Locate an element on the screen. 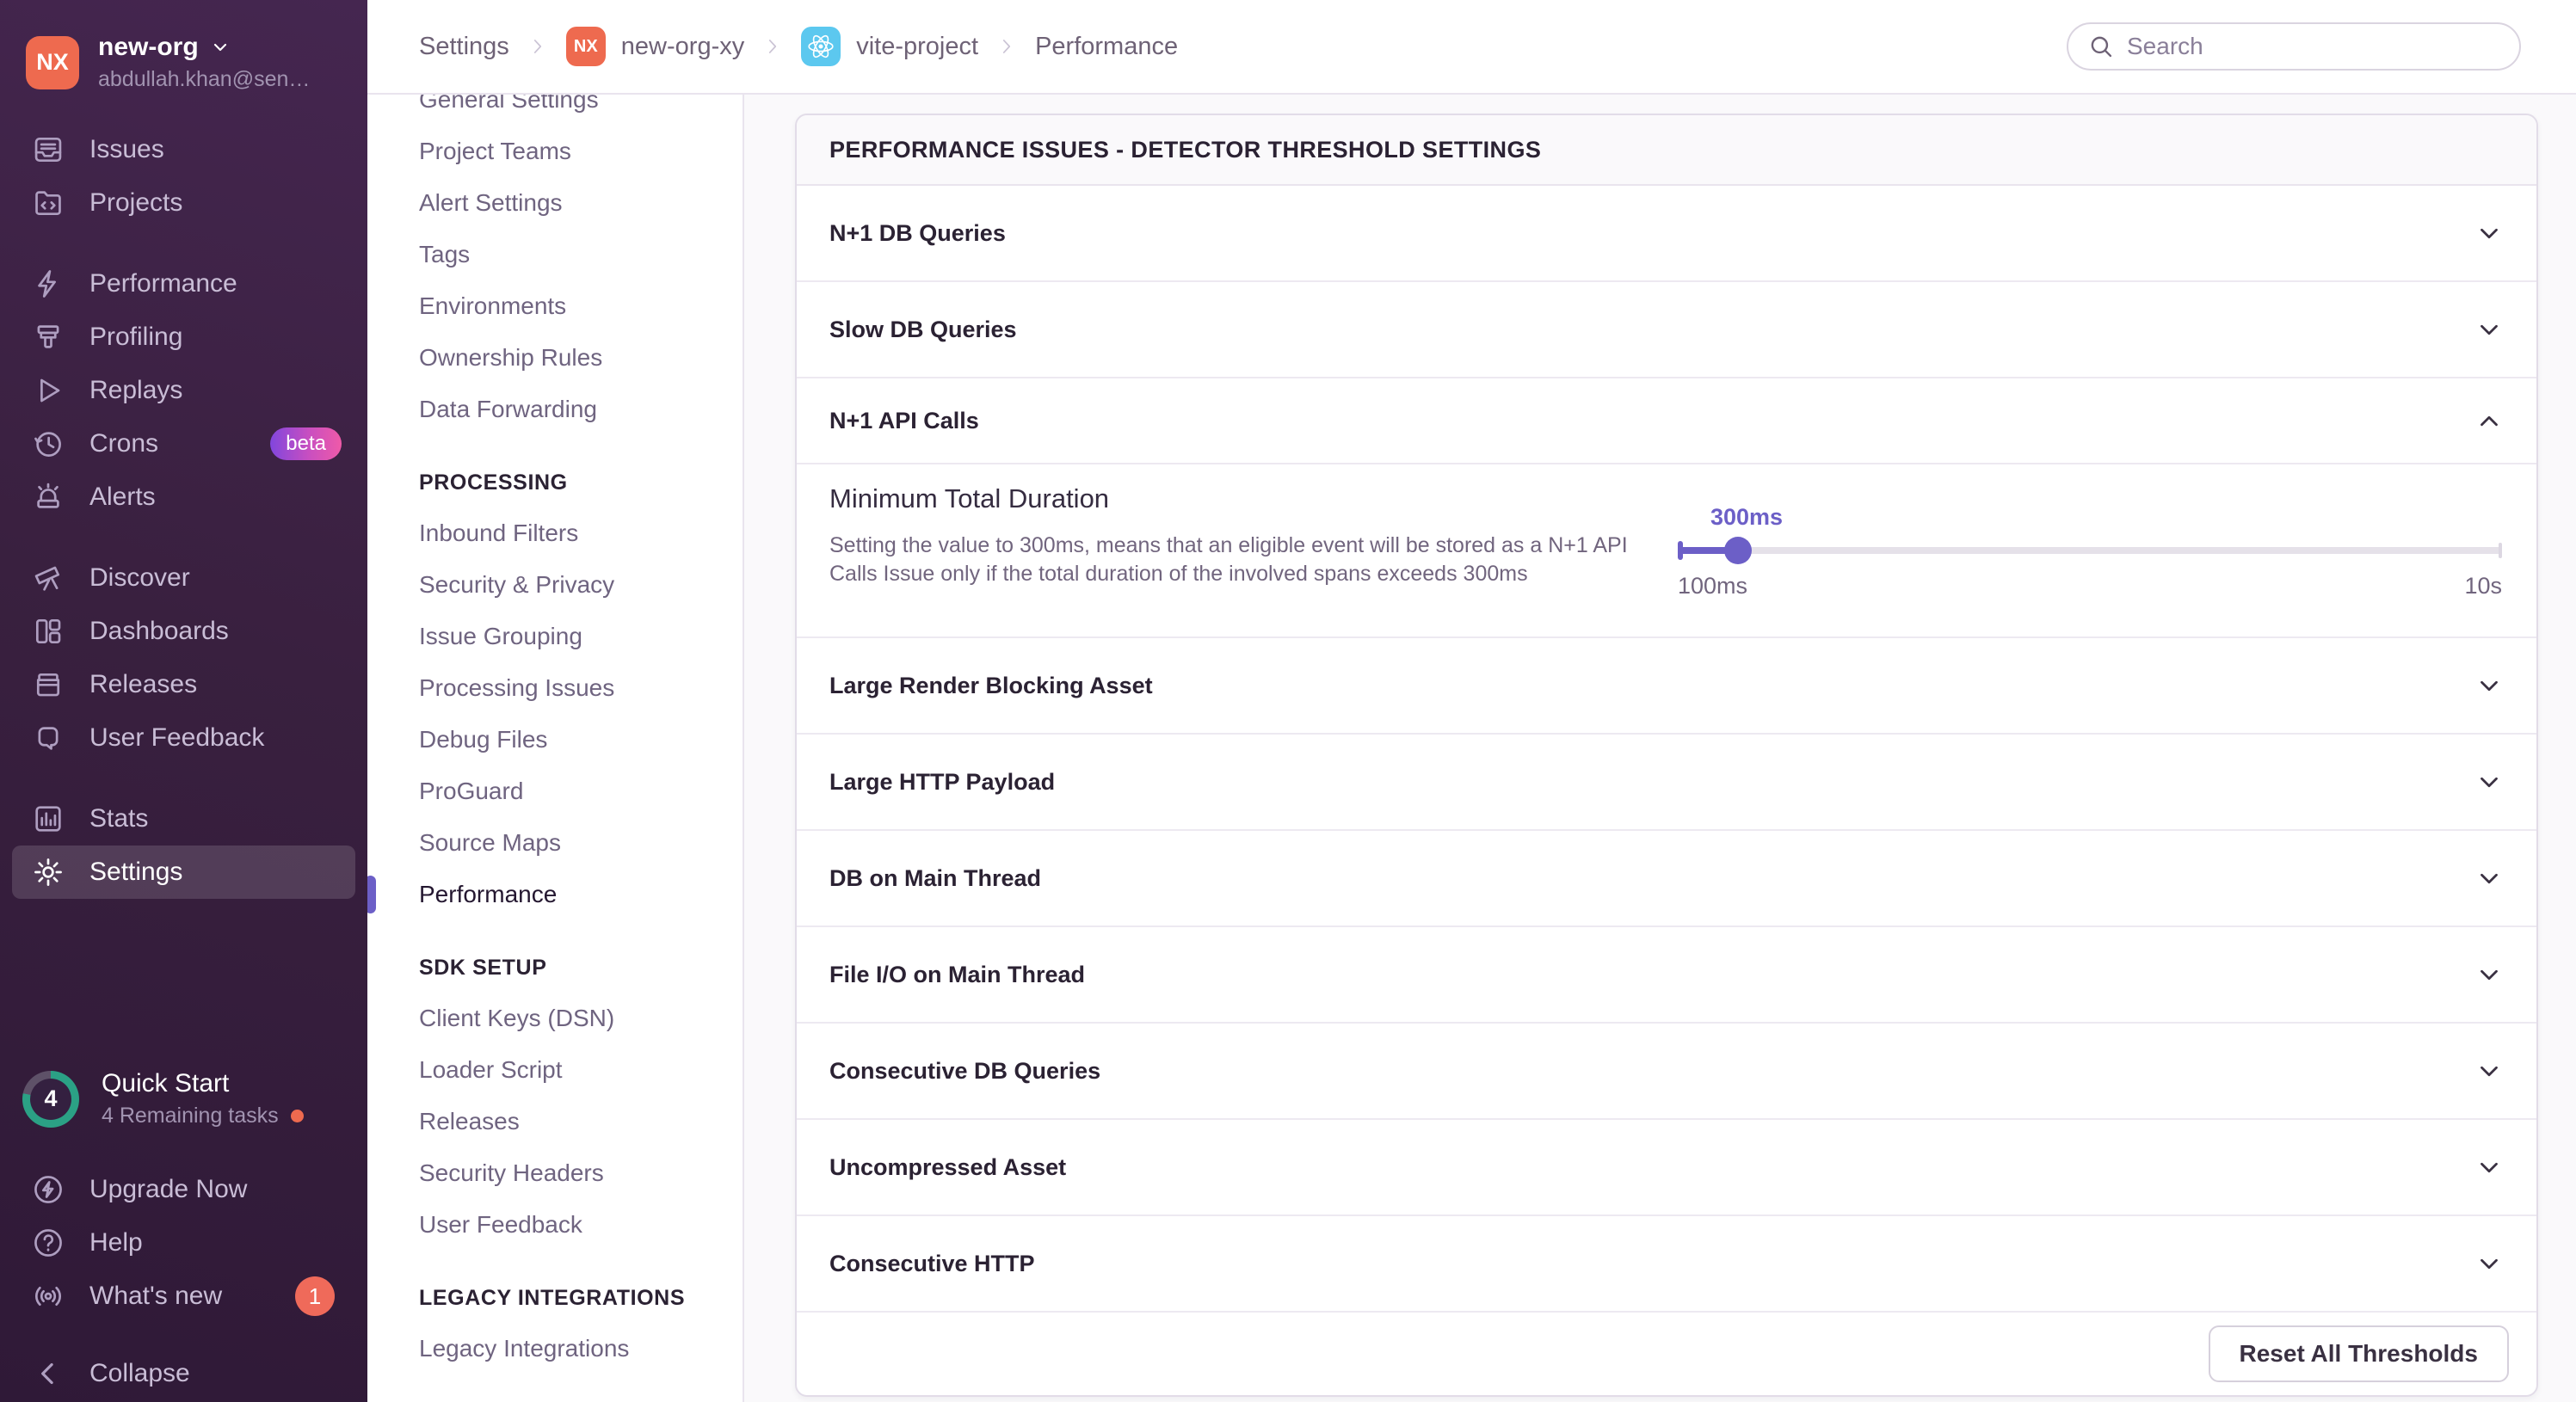  sidebar-item-label: Help is located at coordinates (116, 1242).